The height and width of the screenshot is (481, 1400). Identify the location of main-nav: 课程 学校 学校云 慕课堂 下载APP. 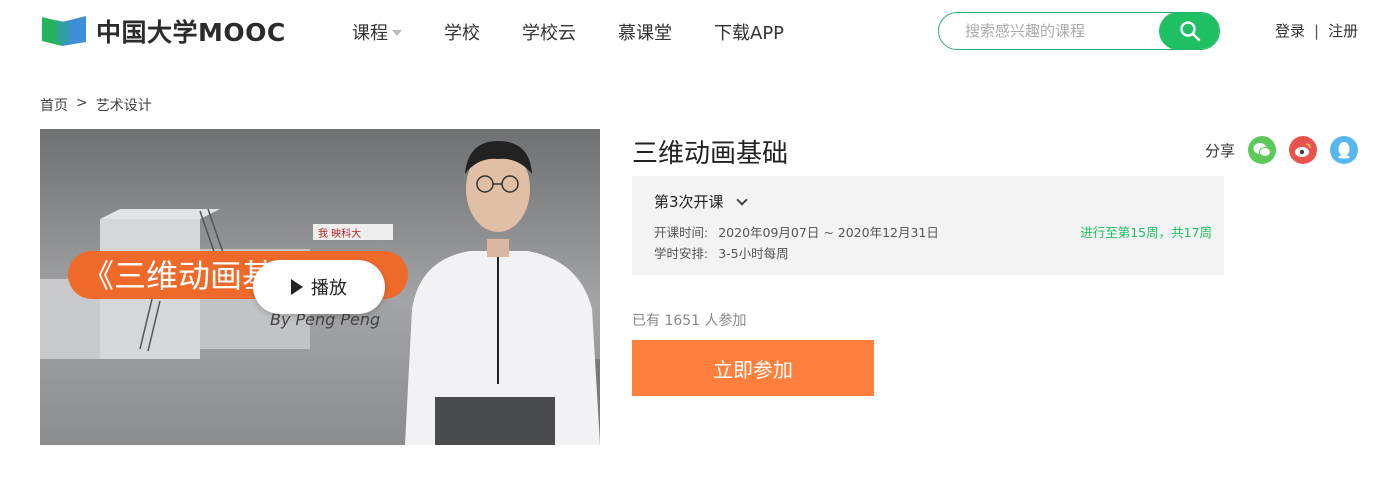
(589, 32).